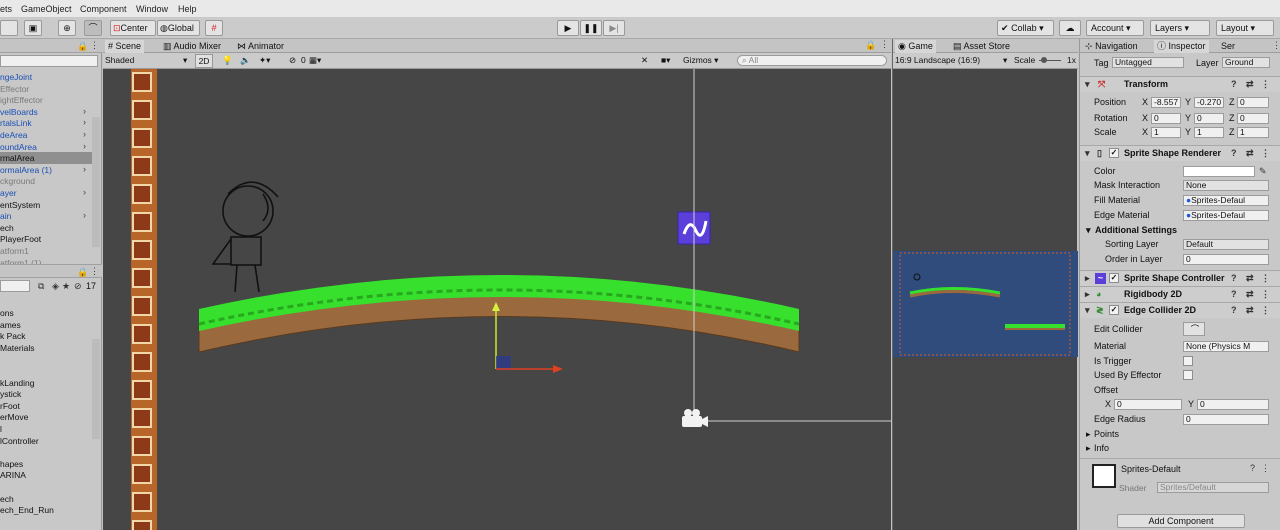 The image size is (1280, 530). What do you see at coordinates (46, 499) in the screenshot?
I see `project-item: ech` at bounding box center [46, 499].